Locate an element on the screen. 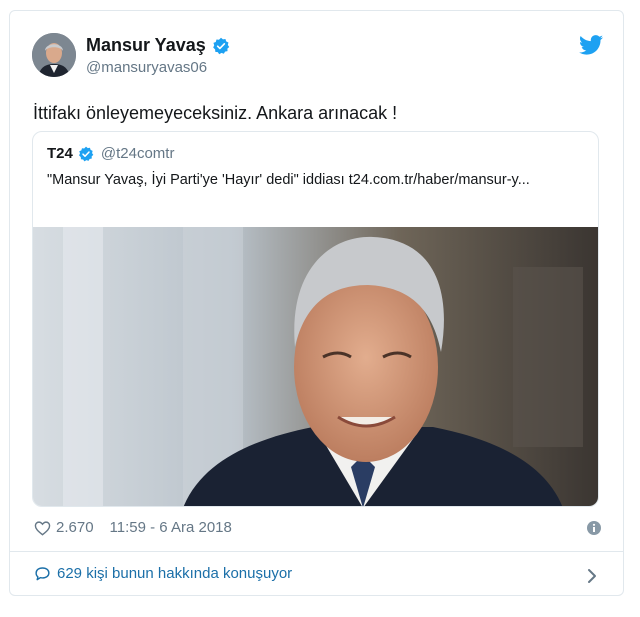 The width and height of the screenshot is (640, 617). twitter-bird-icon is located at coordinates (591, 45).